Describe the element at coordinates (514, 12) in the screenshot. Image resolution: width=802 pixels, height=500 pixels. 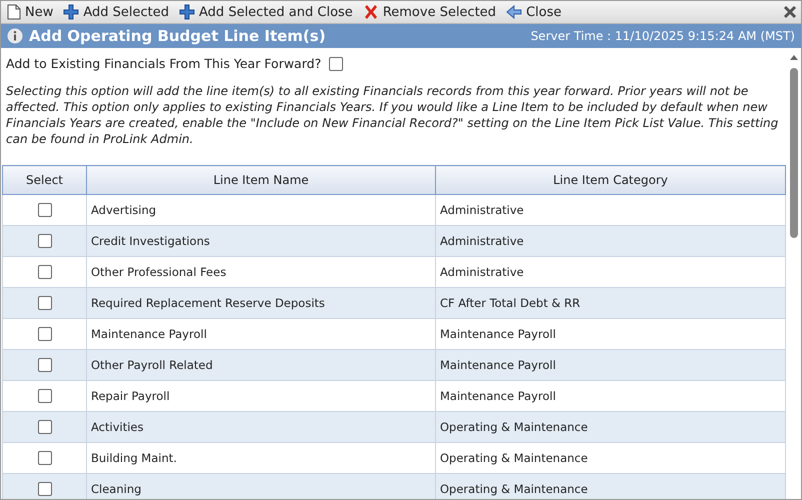
I see `left-arrow-icon` at that location.